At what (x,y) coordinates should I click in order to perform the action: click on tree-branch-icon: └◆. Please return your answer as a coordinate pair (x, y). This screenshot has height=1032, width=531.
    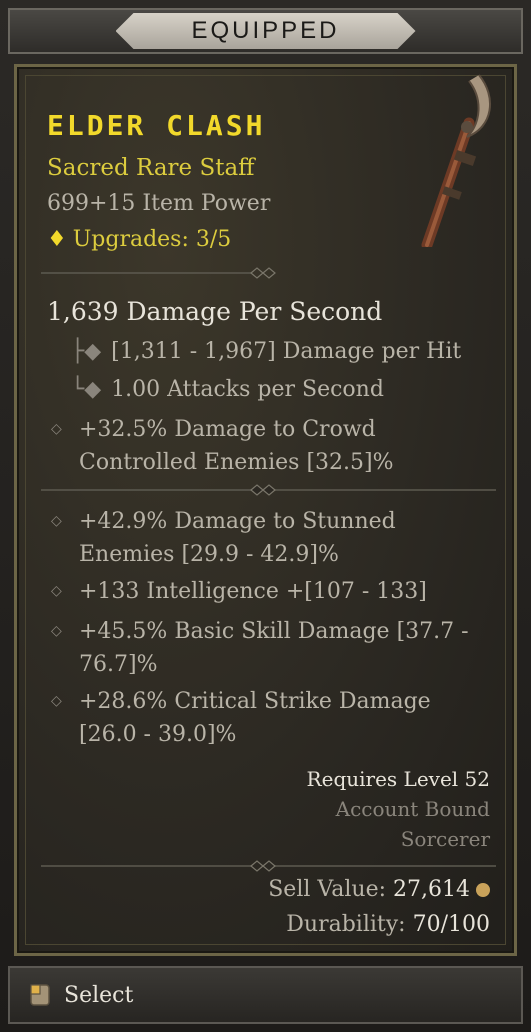
    Looking at the image, I should click on (86, 389).